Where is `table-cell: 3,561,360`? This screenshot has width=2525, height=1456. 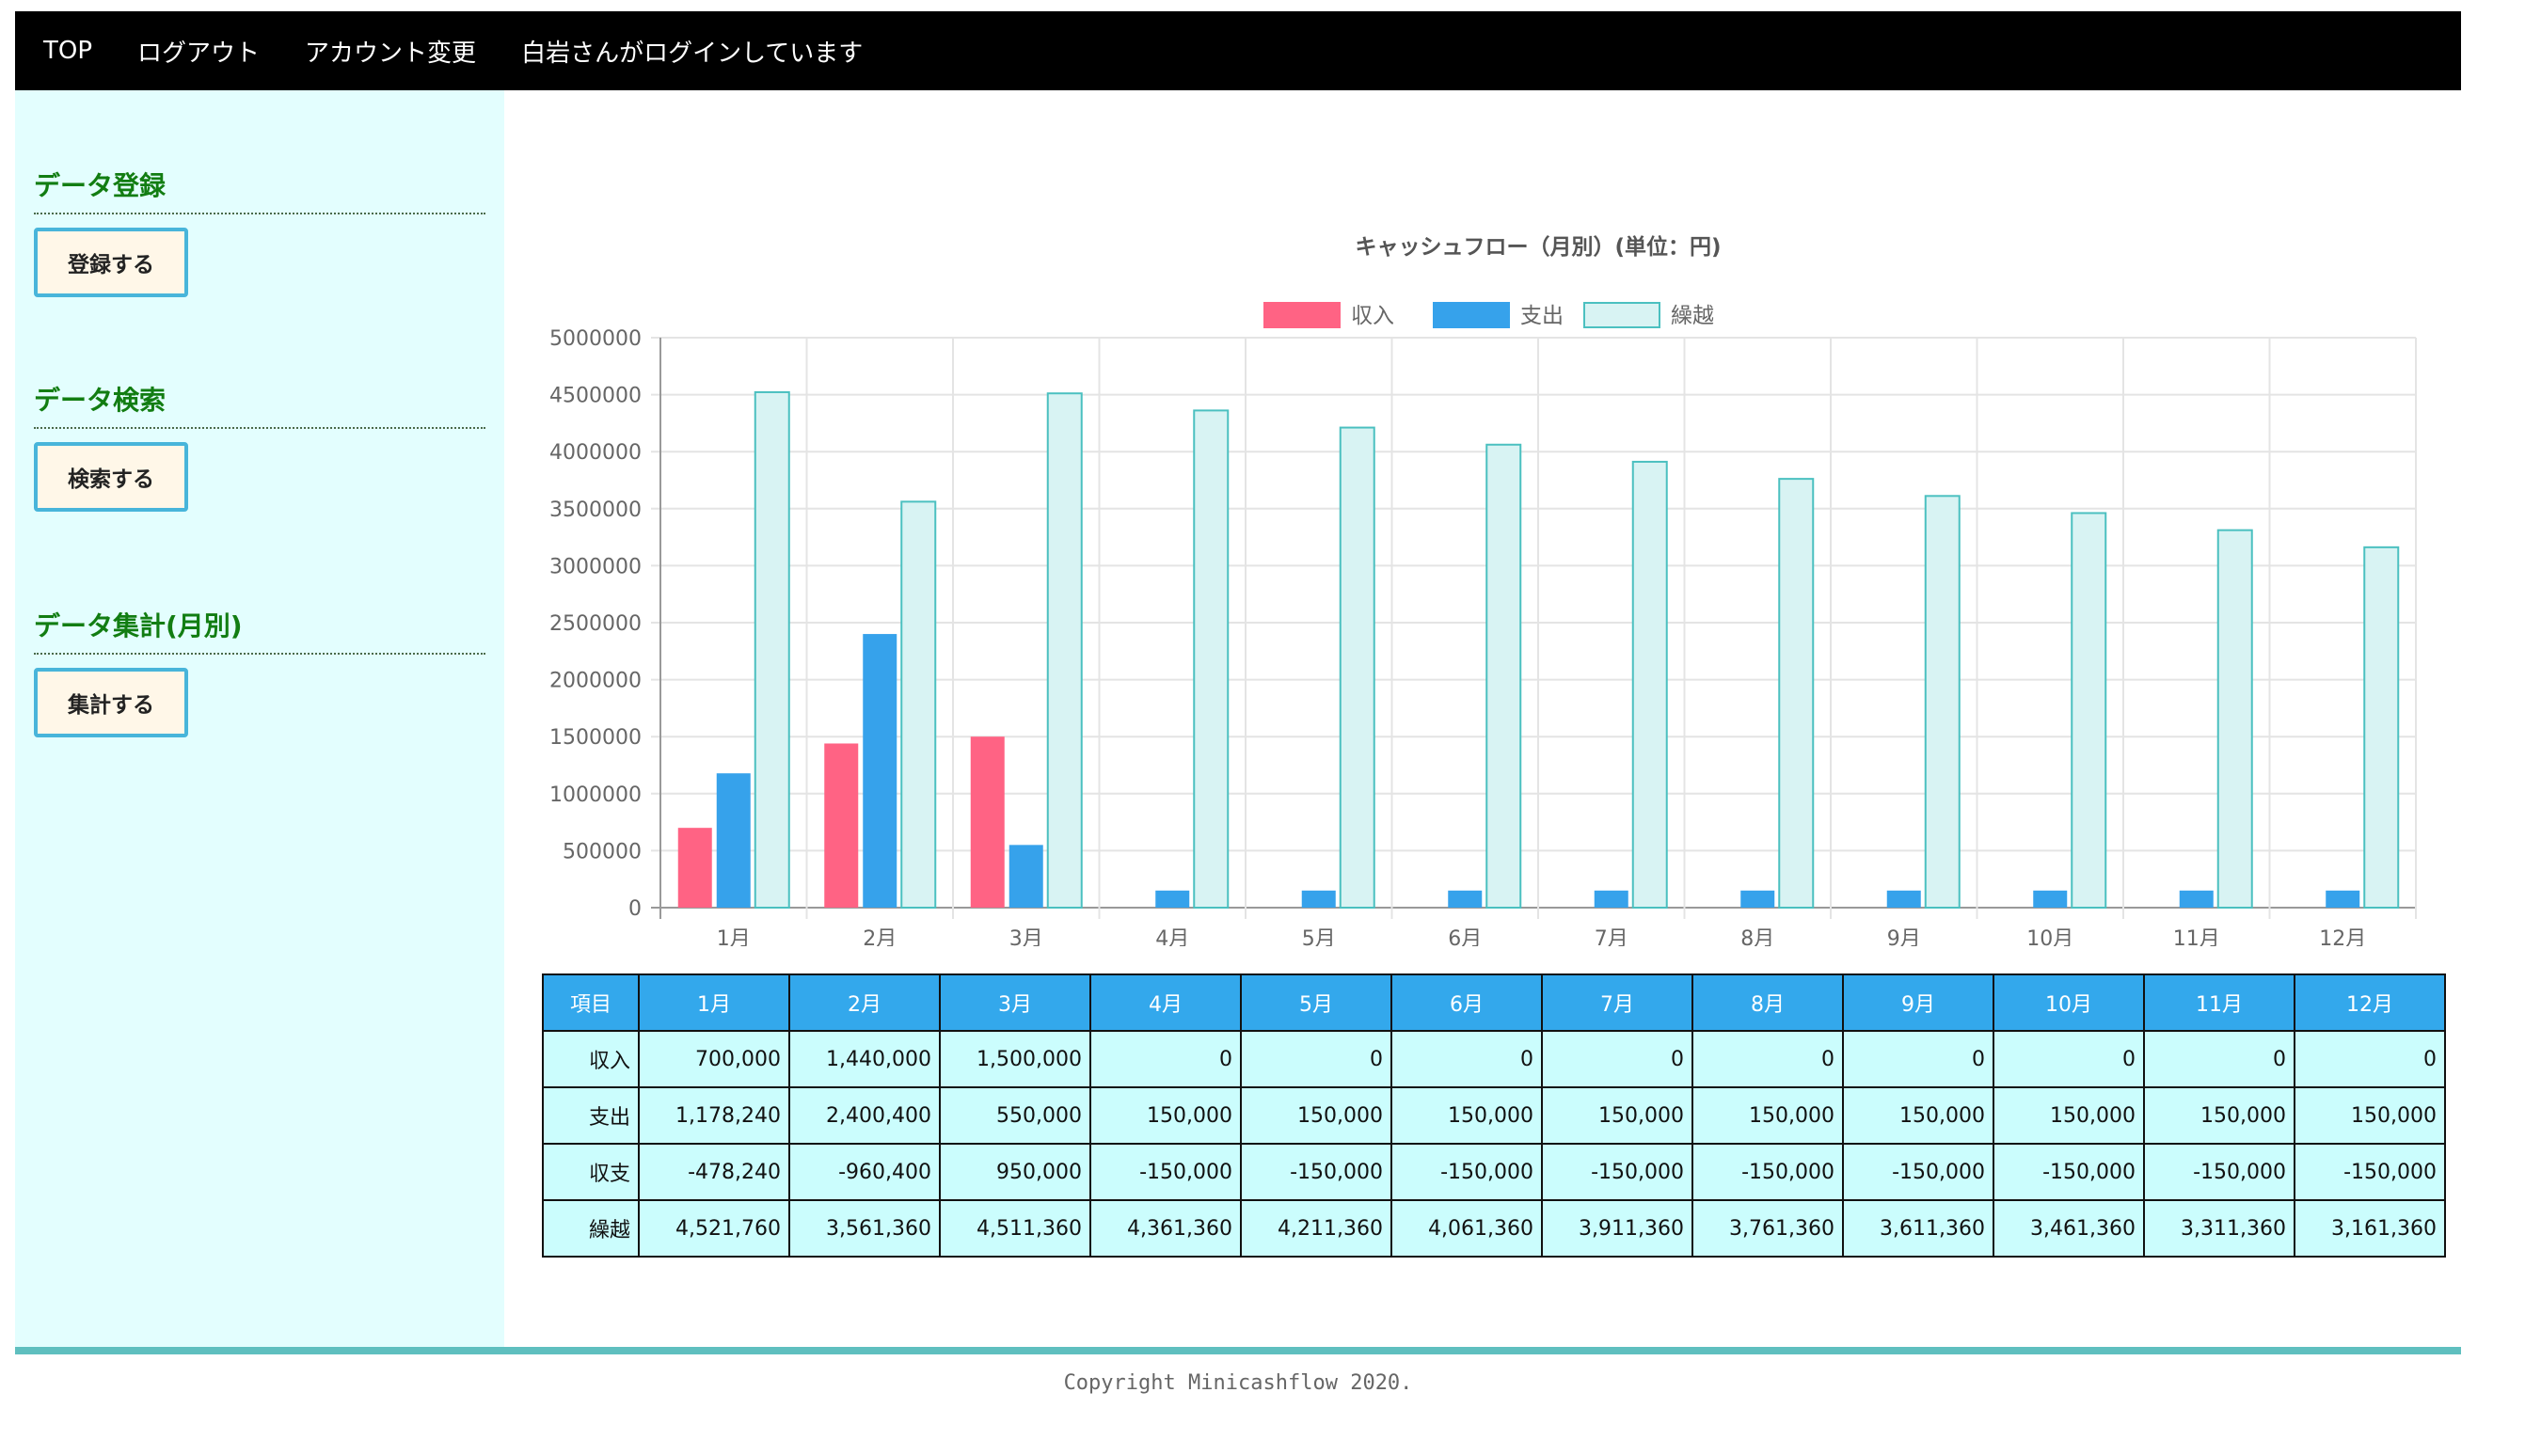 table-cell: 3,561,360 is located at coordinates (864, 1228).